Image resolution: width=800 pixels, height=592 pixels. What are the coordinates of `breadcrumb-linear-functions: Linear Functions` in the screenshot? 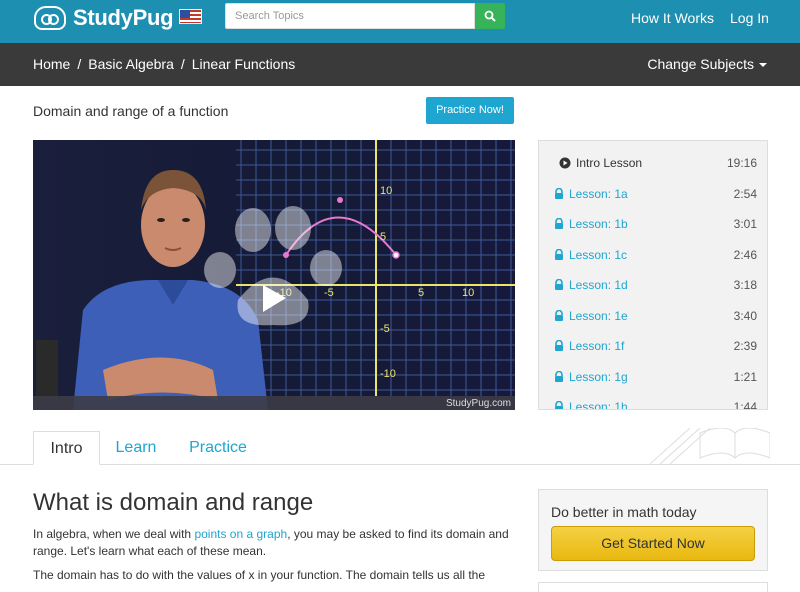 It's located at (244, 64).